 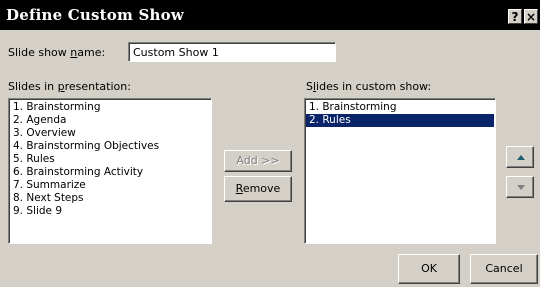 What do you see at coordinates (69, 86) in the screenshot?
I see `presentation-list-label: Slides in presentation:` at bounding box center [69, 86].